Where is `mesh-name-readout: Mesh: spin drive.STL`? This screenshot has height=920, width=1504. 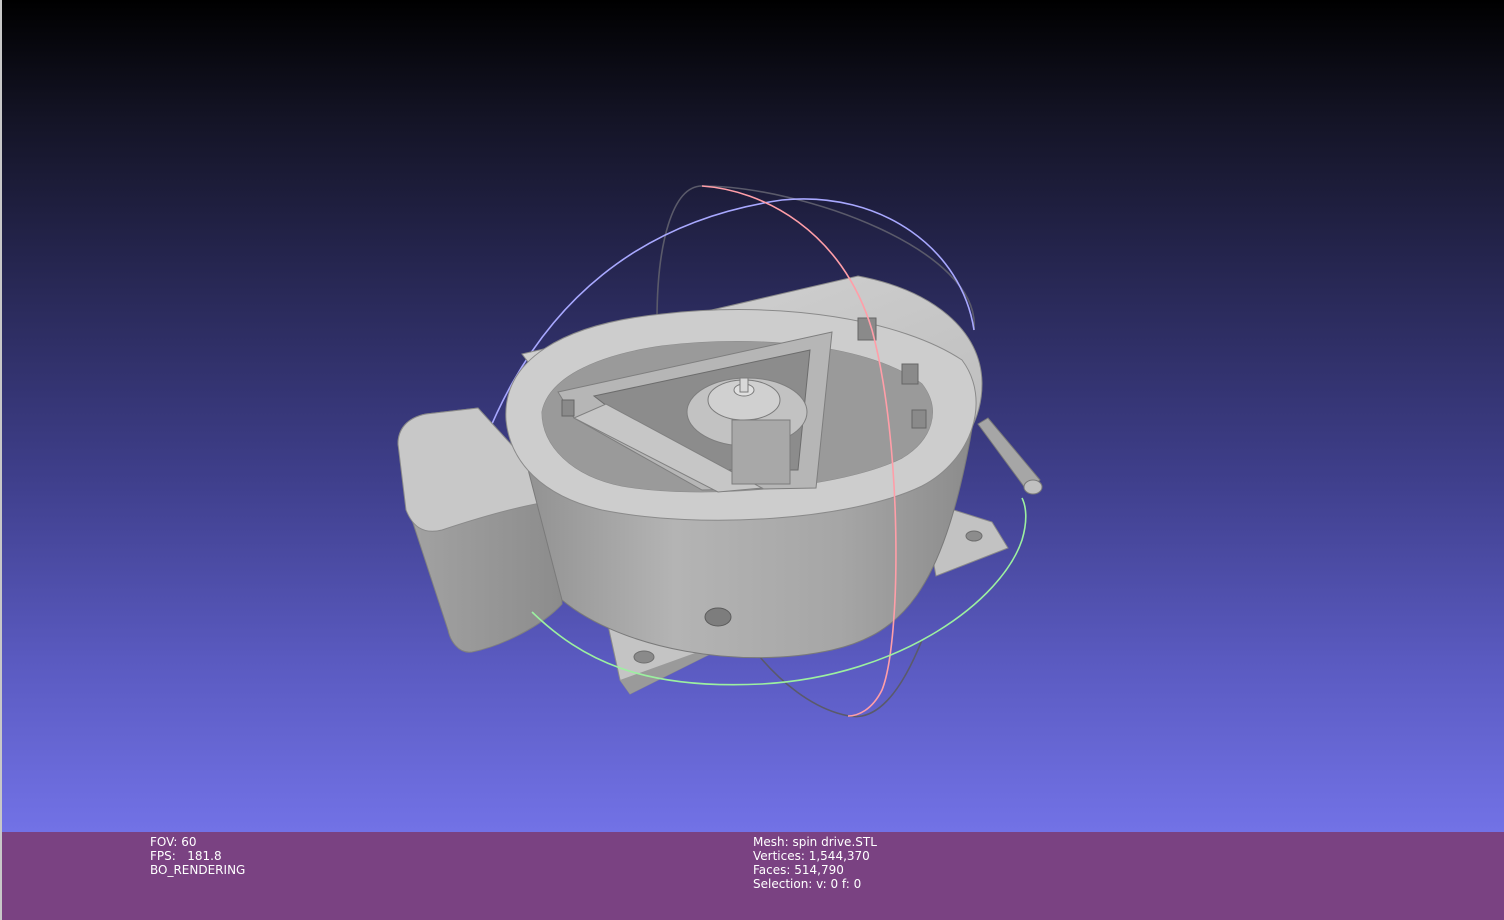 mesh-name-readout: Mesh: spin drive.STL is located at coordinates (815, 842).